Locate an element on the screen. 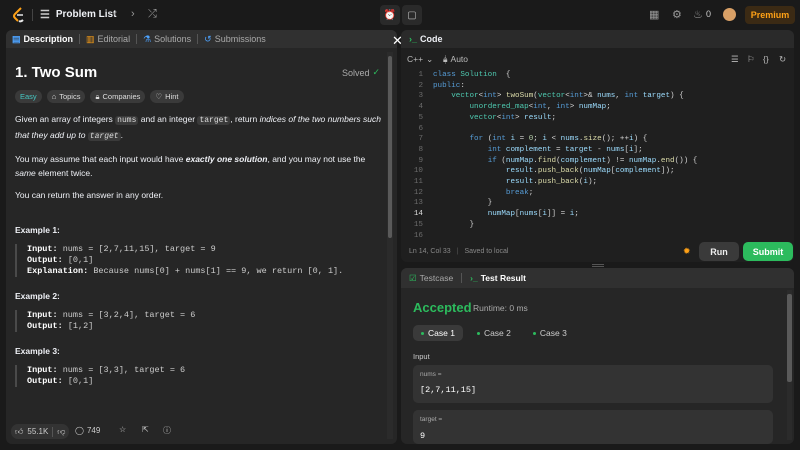 Image resolution: width=800 pixels, height=450 pixels. example-input: nums = [2,7,11,15], target = 9 is located at coordinates (136, 249).